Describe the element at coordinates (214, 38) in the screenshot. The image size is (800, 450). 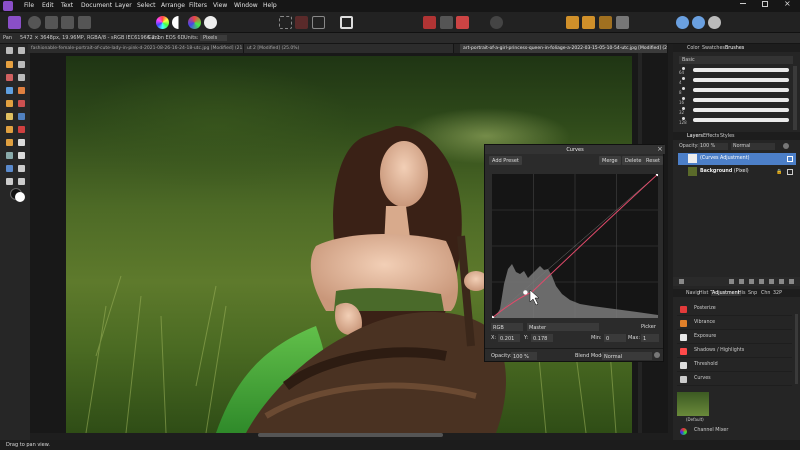
I see `units-select: Pixels` at that location.